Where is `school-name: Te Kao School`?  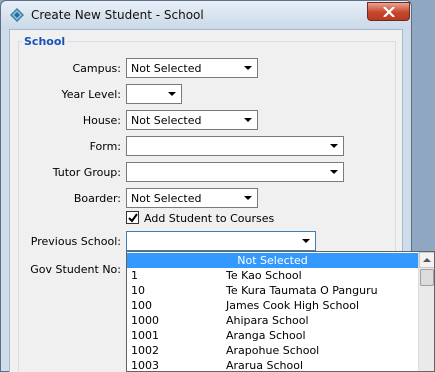 school-name: Te Kao School is located at coordinates (264, 275).